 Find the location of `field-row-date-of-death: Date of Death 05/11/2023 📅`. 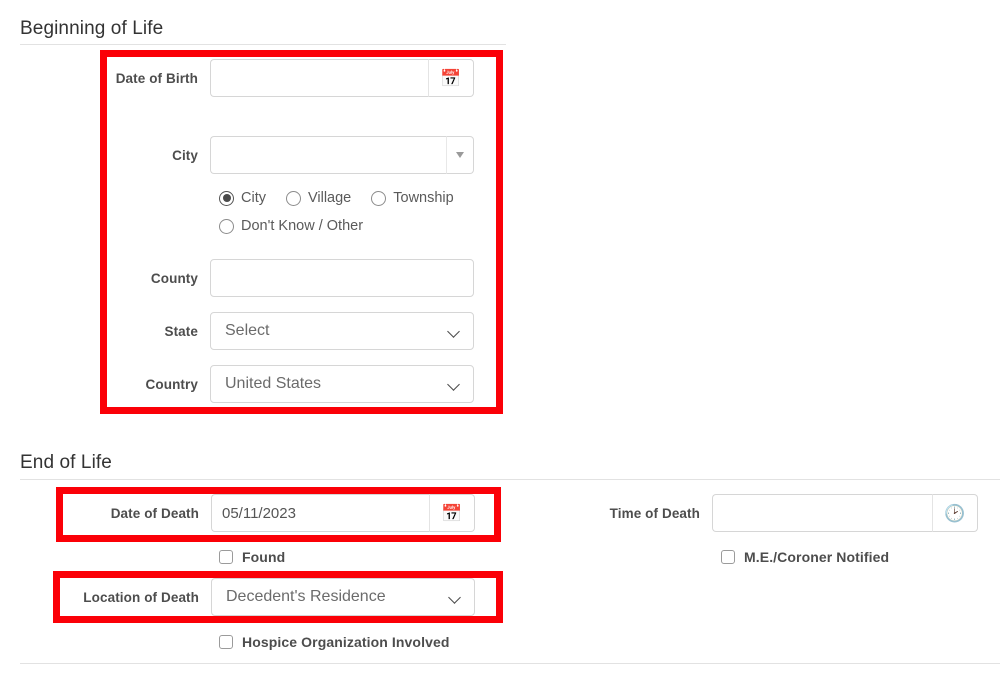

field-row-date-of-death: Date of Death 05/11/2023 📅 is located at coordinates (290, 513).